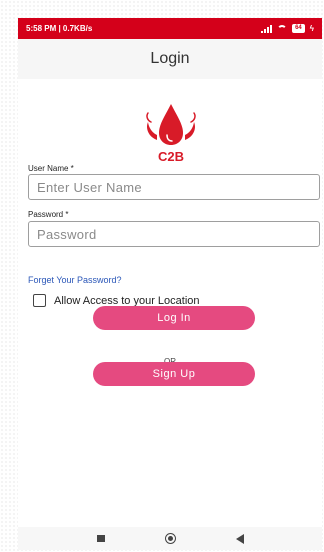  I want to click on signup-button: Sign Up, so click(174, 374).